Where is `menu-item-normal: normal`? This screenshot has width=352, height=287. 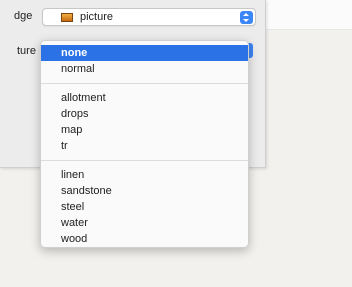
menu-item-normal: normal is located at coordinates (144, 69).